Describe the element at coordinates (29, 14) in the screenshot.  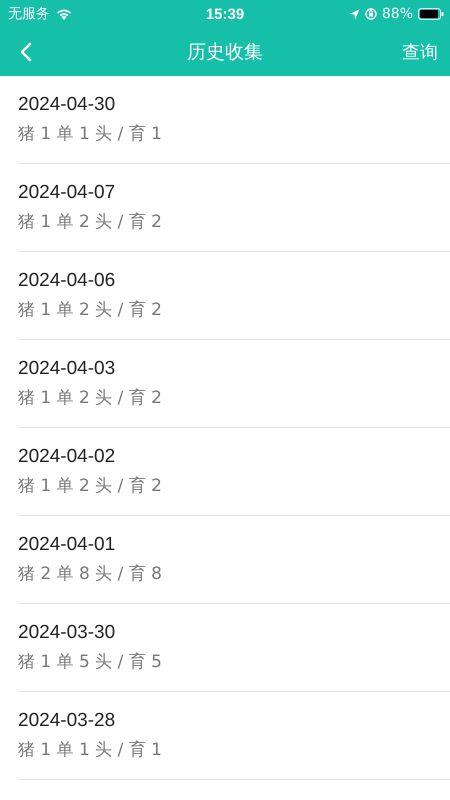
I see `carrier-text: 无服务` at that location.